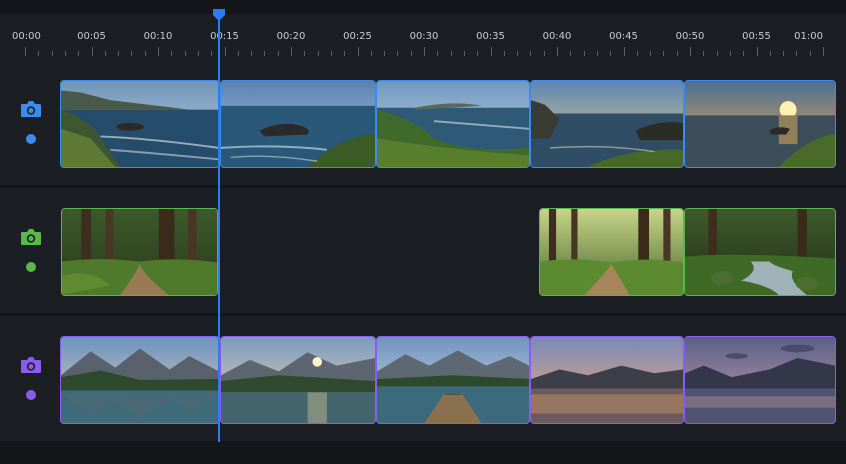 The height and width of the screenshot is (464, 846). I want to click on ruler-label: 00:30, so click(424, 36).